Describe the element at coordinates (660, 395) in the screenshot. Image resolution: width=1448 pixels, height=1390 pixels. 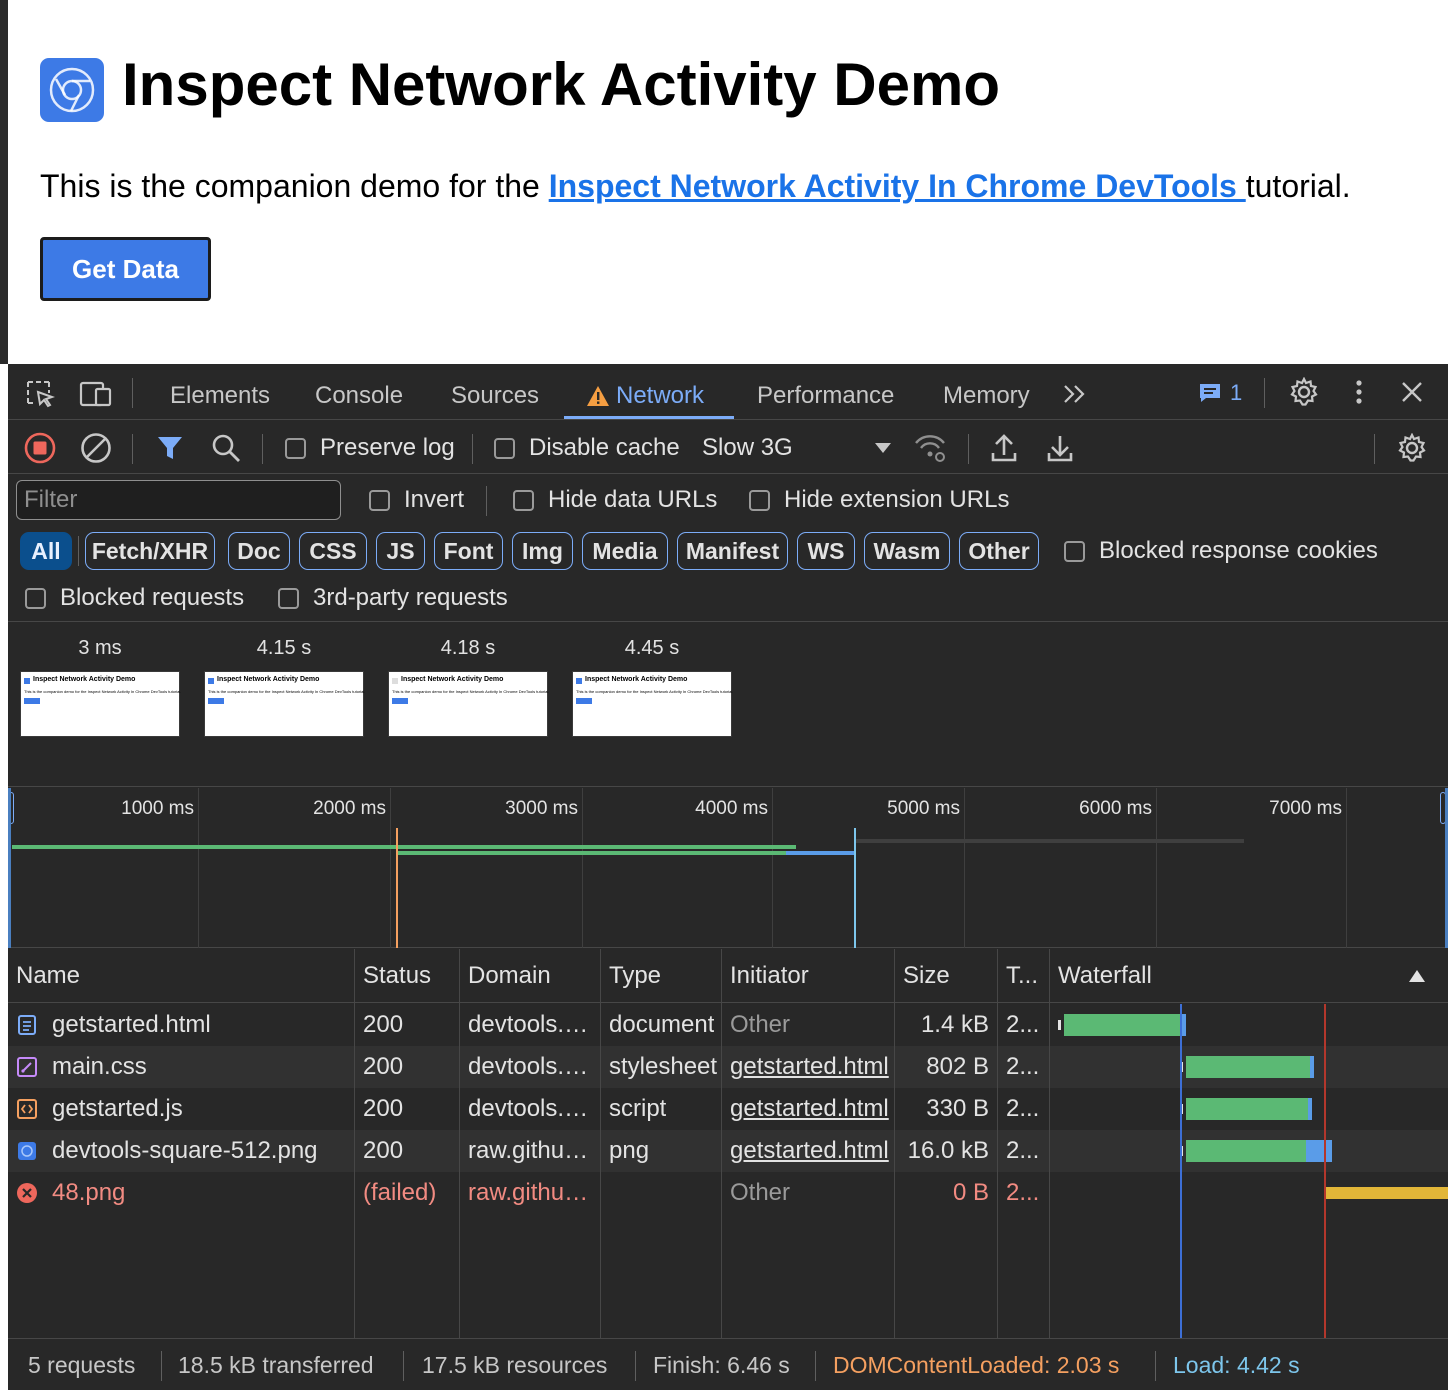
I see `tab-network-label: Network` at that location.